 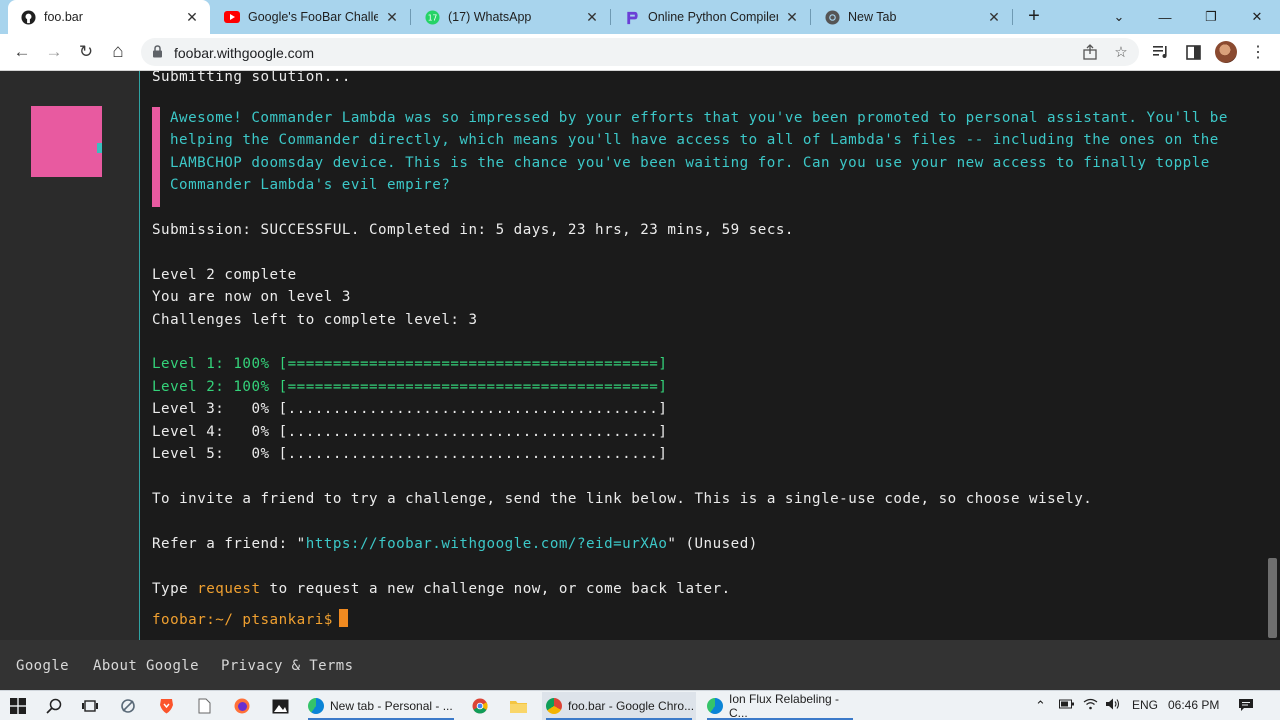 What do you see at coordinates (157, 54) in the screenshot?
I see `lock-icon` at bounding box center [157, 54].